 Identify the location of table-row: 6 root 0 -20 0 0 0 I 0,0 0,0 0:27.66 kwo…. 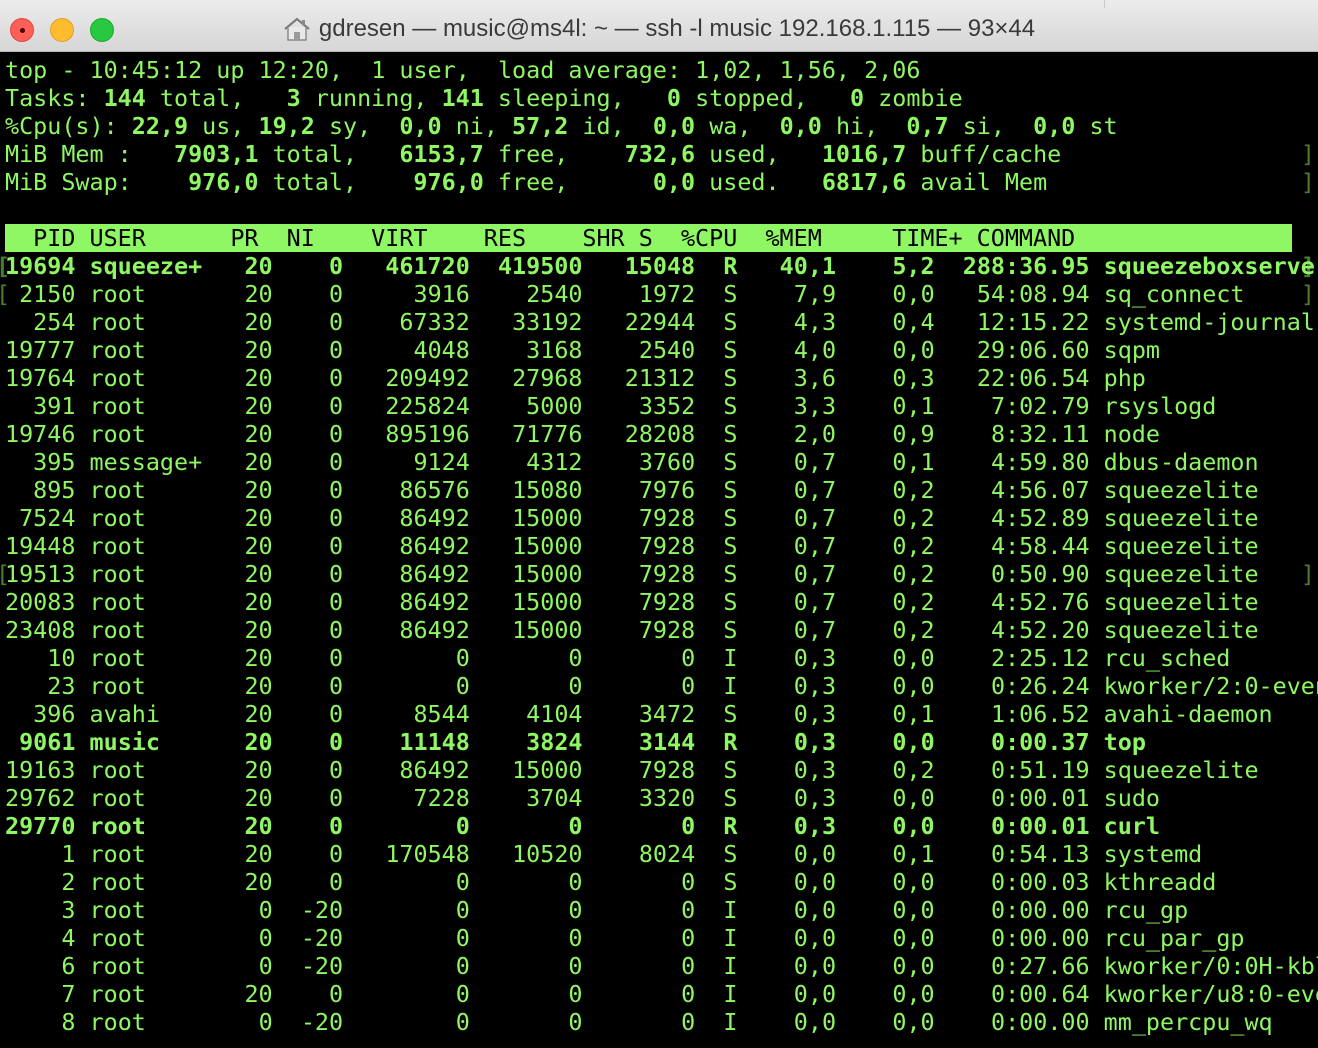
(661, 966).